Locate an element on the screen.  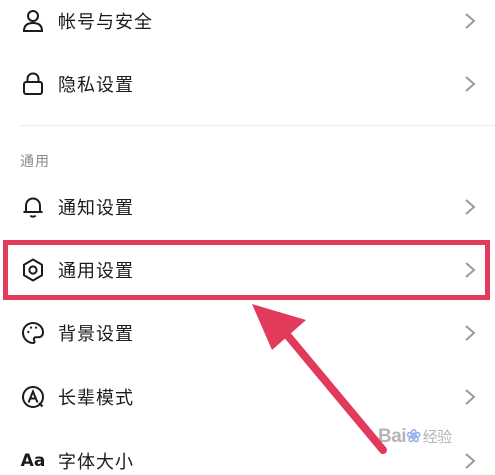
bell-icon is located at coordinates (33, 207).